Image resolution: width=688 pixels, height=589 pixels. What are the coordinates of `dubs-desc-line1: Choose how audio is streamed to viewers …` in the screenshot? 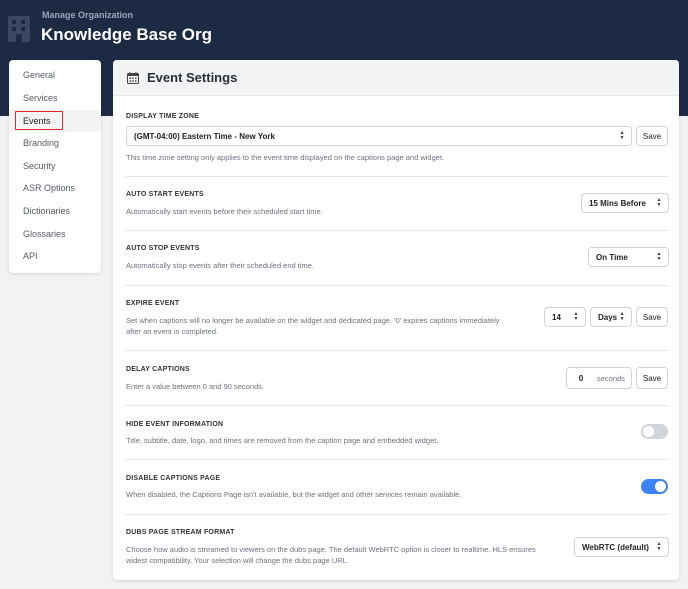 It's located at (331, 549).